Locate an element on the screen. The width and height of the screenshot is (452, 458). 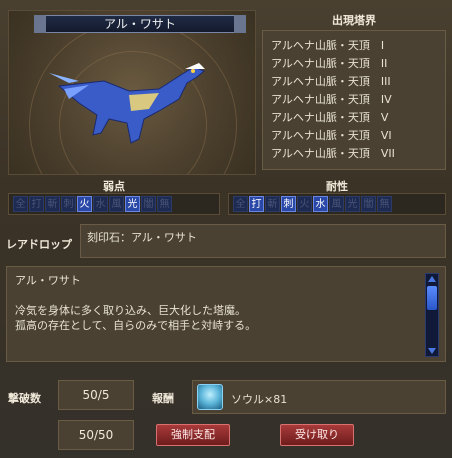
description-line: 孤高の存在として、自らのみで相手と対峙する。 is located at coordinates (136, 325).